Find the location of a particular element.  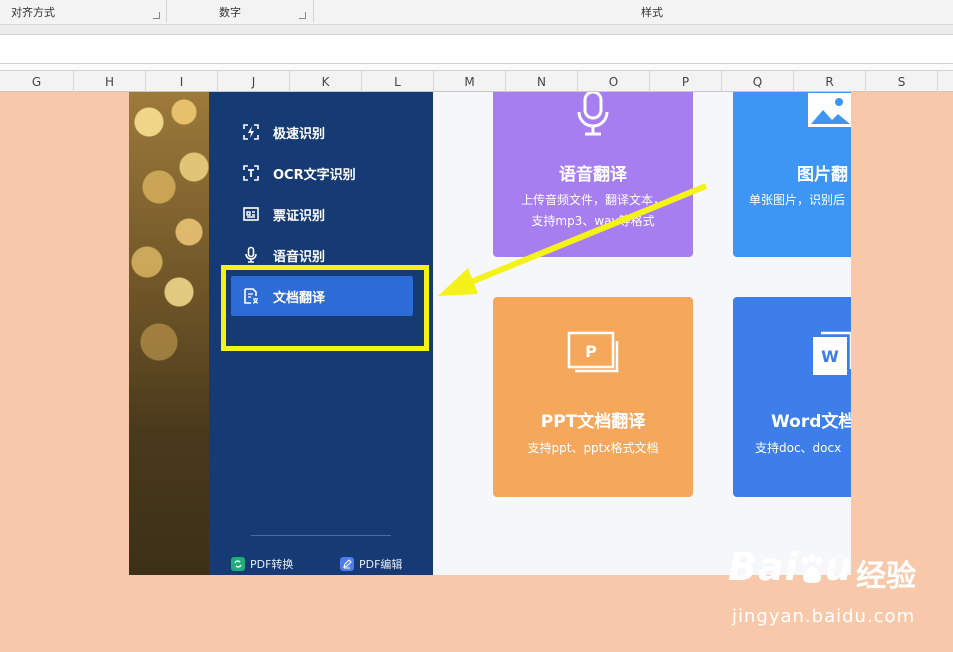

highlight-box is located at coordinates (325, 308).